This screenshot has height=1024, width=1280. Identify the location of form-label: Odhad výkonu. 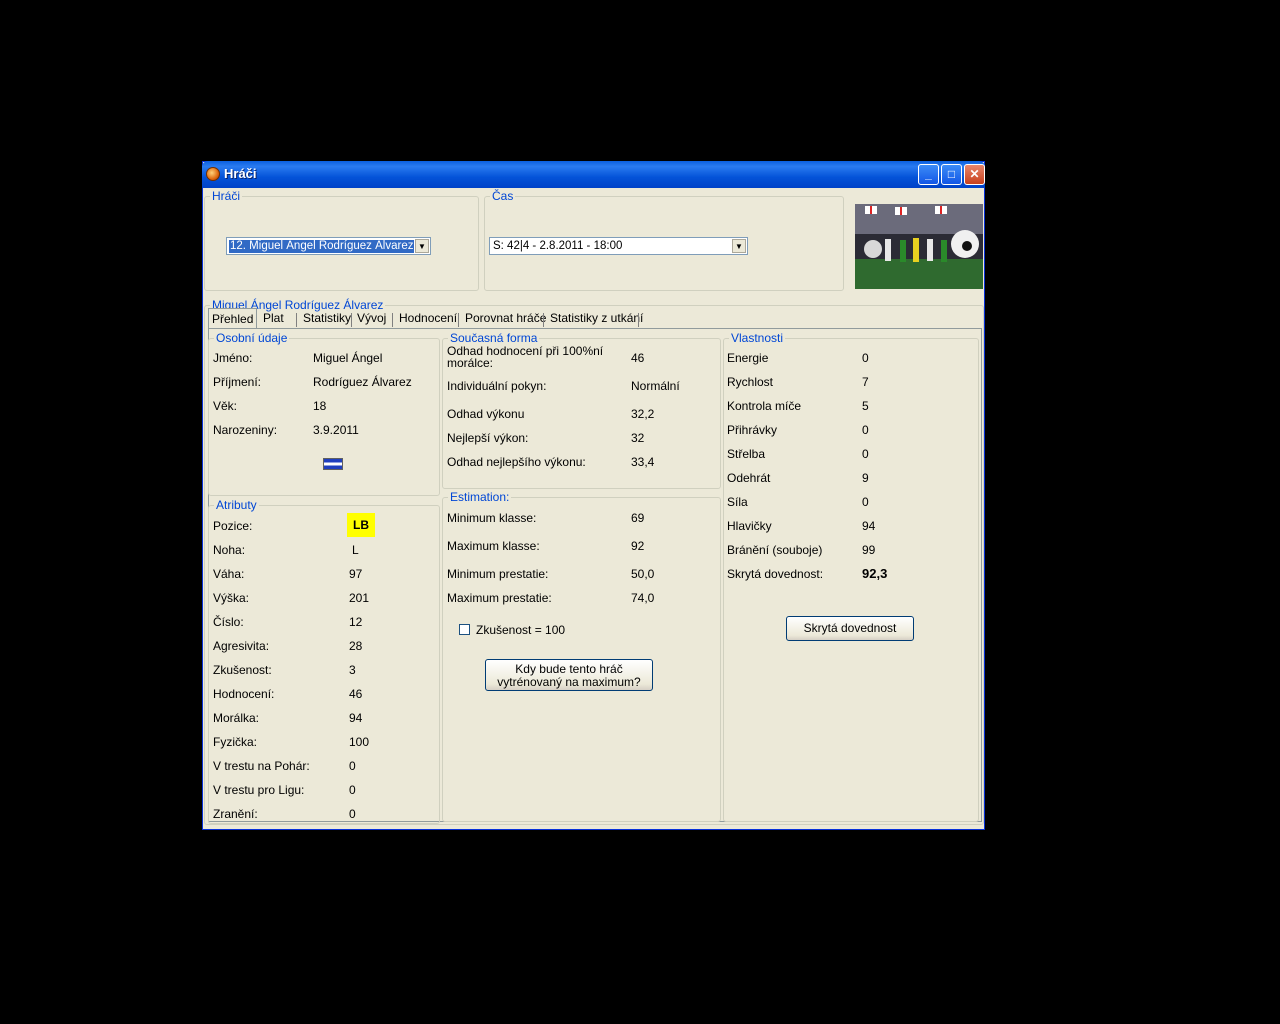
(486, 414).